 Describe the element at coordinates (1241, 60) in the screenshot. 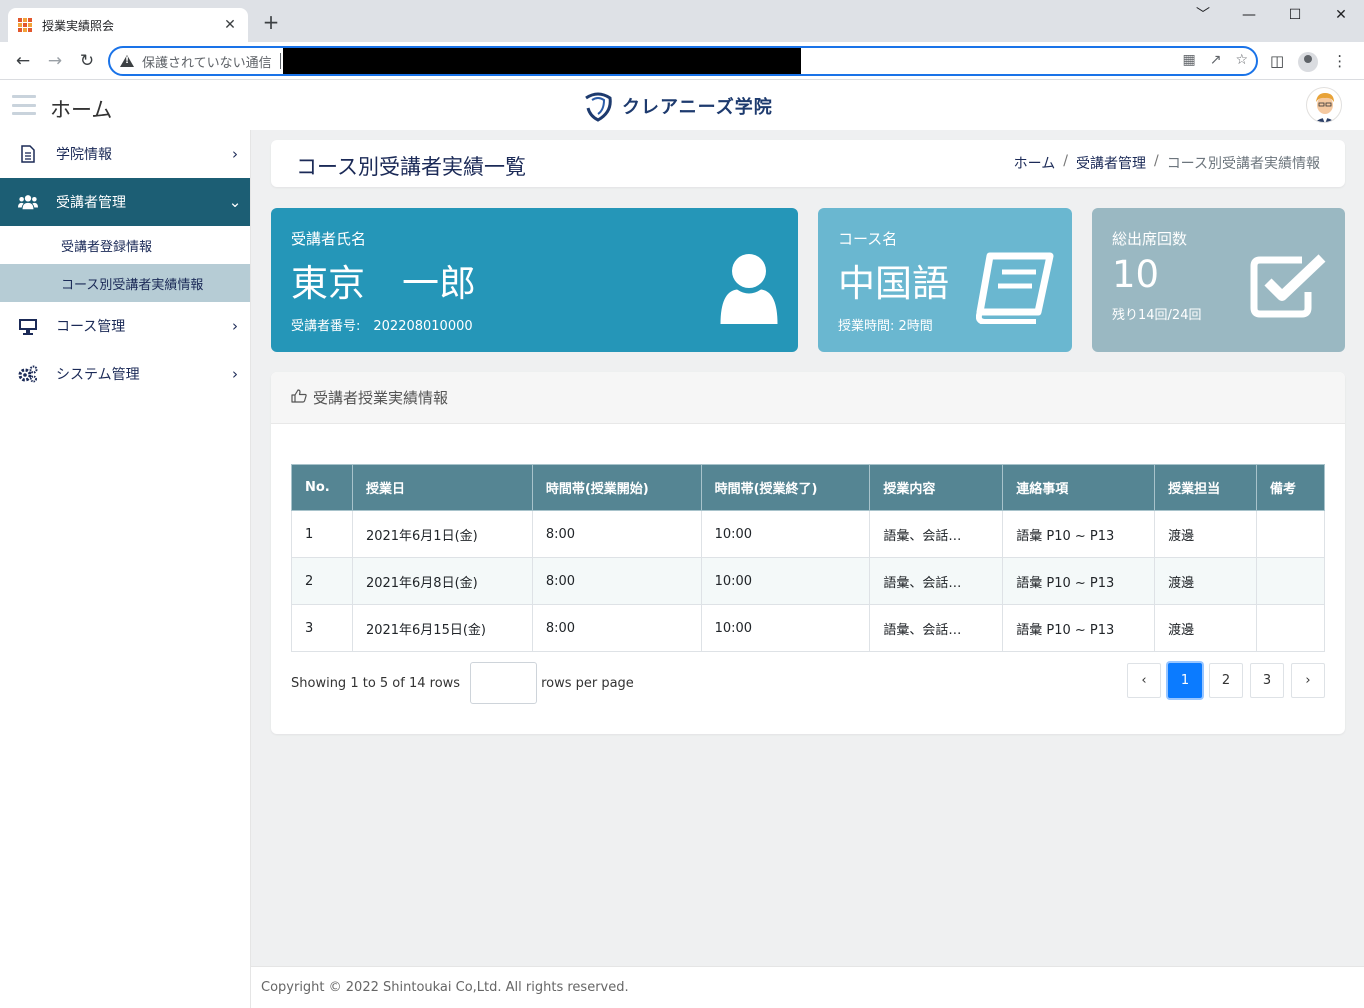

I see `bookmark-star-icon: ☆` at that location.